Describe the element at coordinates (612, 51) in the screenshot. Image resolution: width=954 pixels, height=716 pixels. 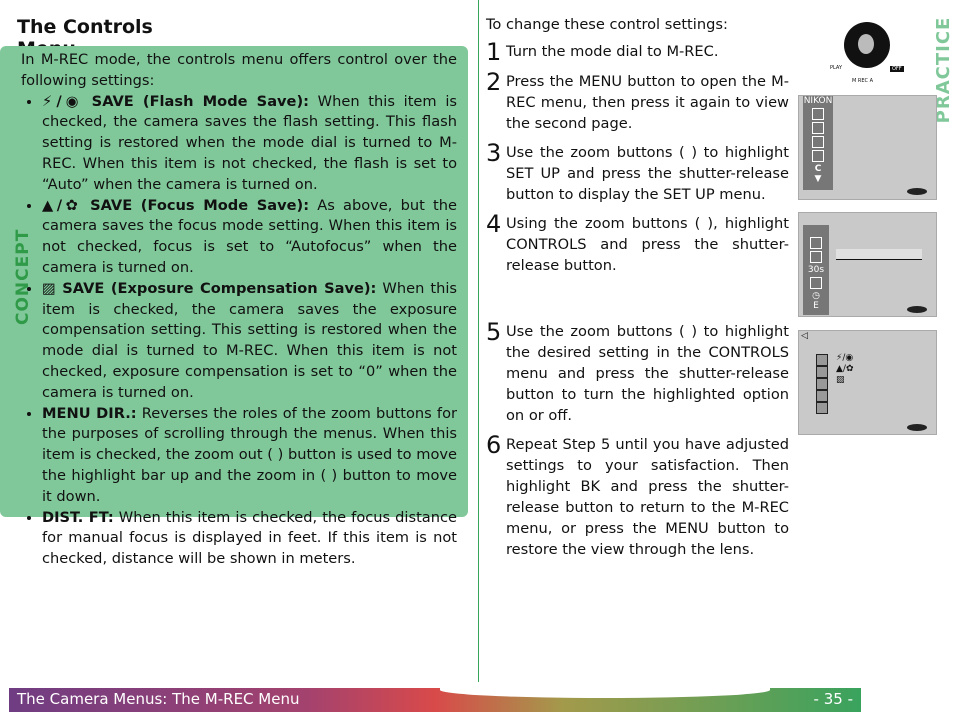
I see `step-text: Turn the mode dial to M-REC.` at that location.